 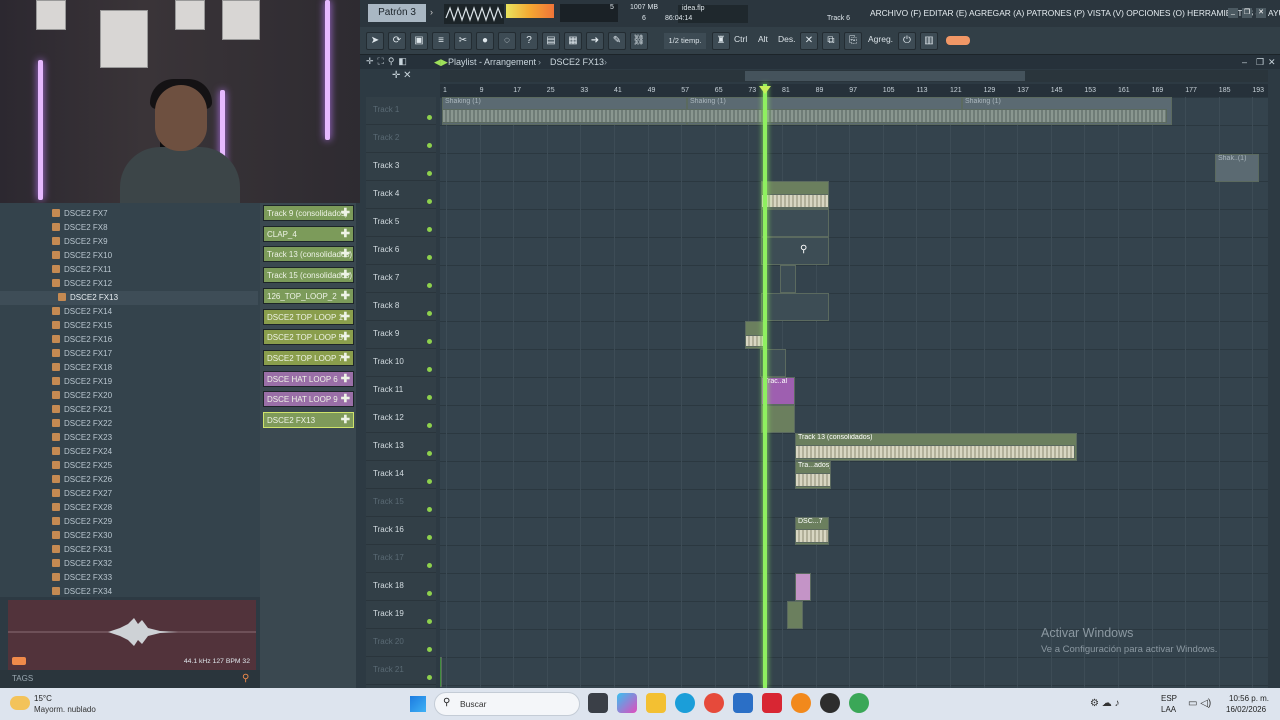 What do you see at coordinates (129, 424) in the screenshot?
I see `browser-item: DSCE2 FX22` at bounding box center [129, 424].